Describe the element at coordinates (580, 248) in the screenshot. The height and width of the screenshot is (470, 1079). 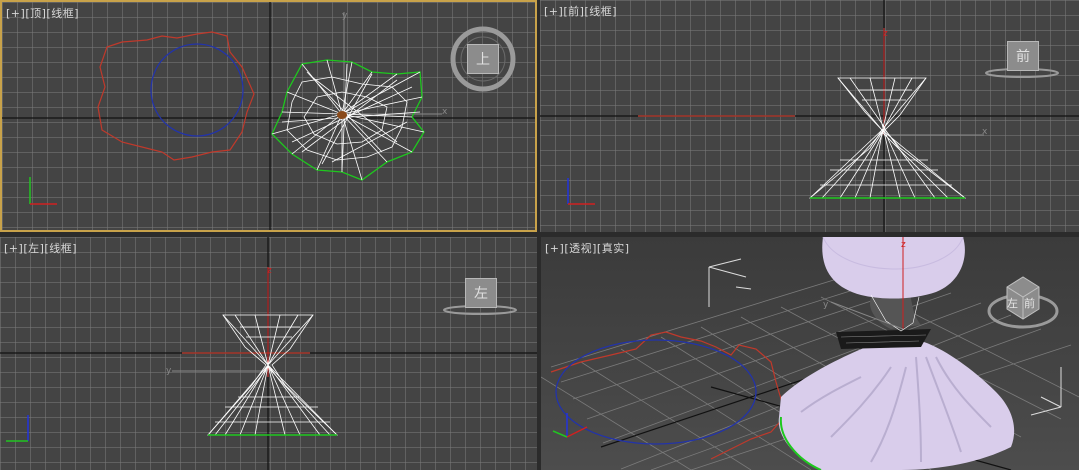
I see `viewport-view-name: [透视]` at that location.